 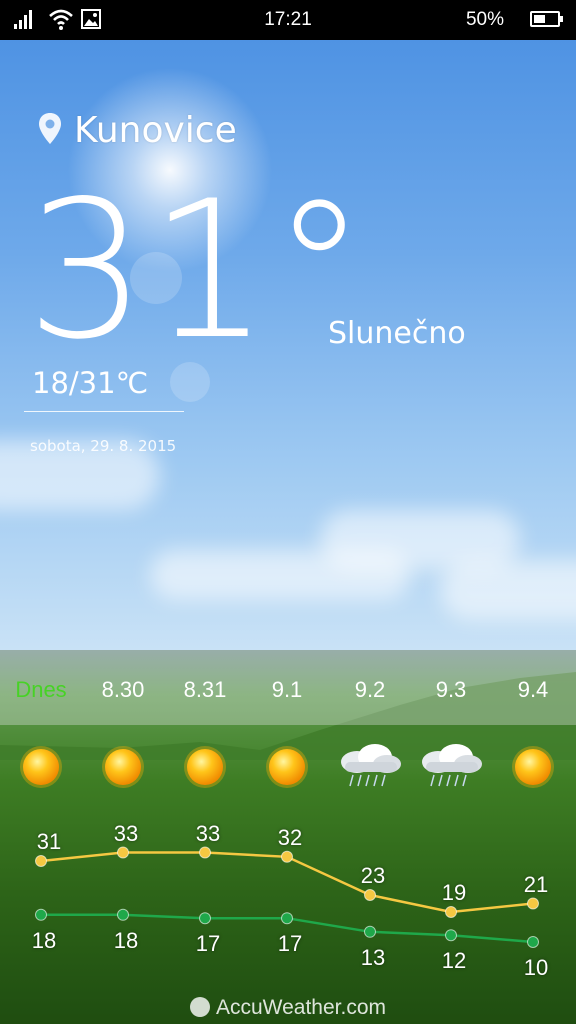 What do you see at coordinates (536, 884) in the screenshot?
I see `high-temp-label: 21` at bounding box center [536, 884].